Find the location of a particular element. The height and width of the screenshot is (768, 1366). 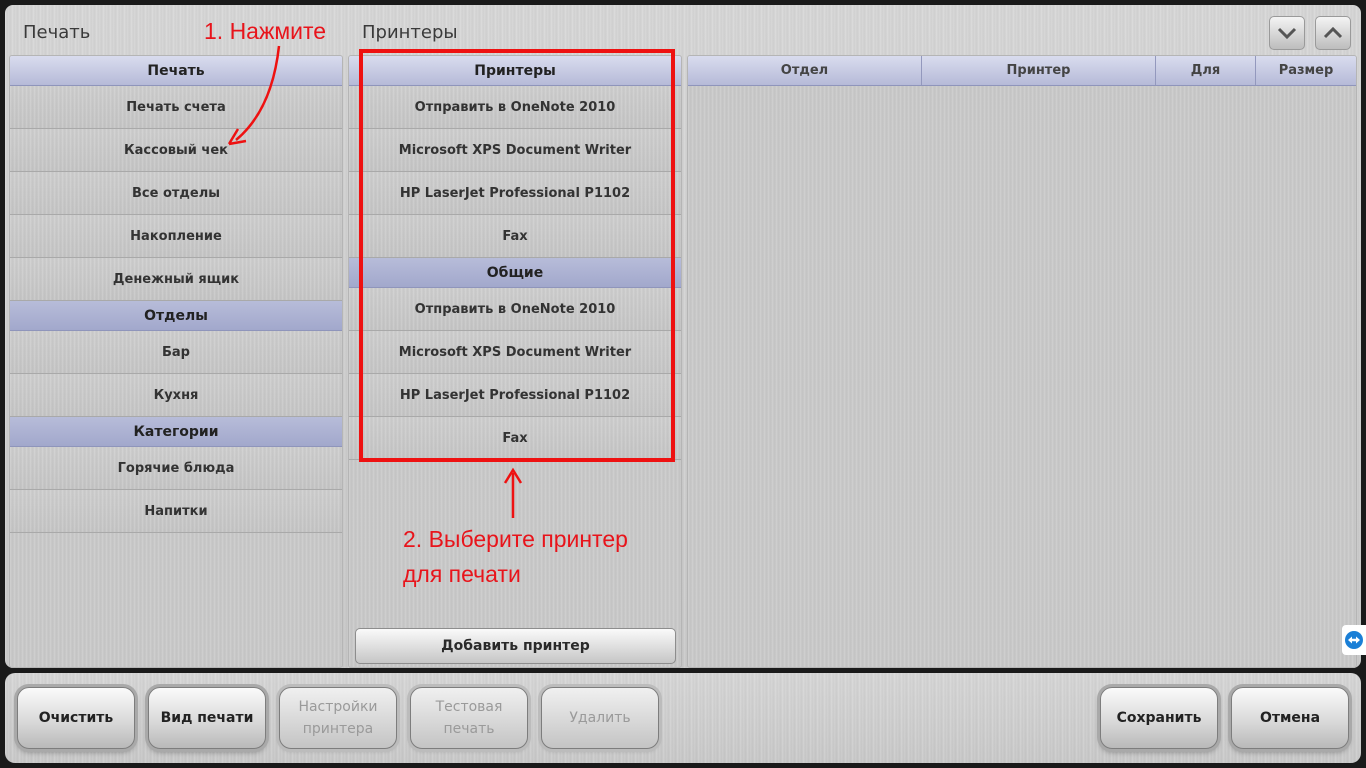

up-arrow-icon is located at coordinates (513, 492).